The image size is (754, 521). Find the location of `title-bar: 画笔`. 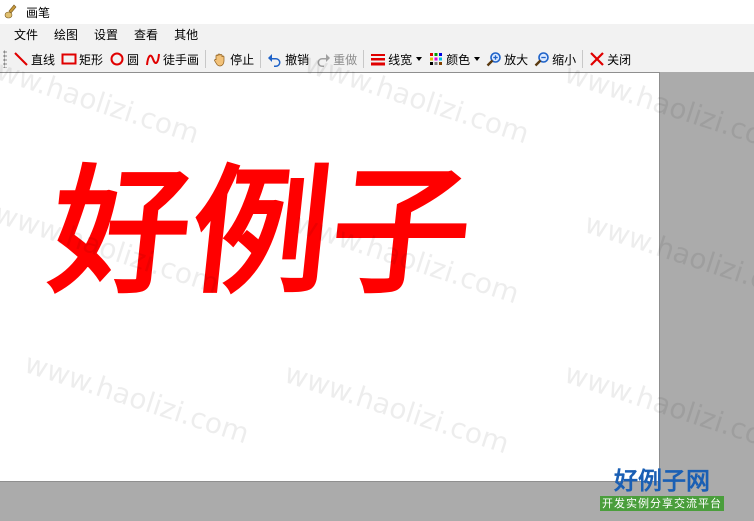

title-bar: 画笔 is located at coordinates (377, 12).